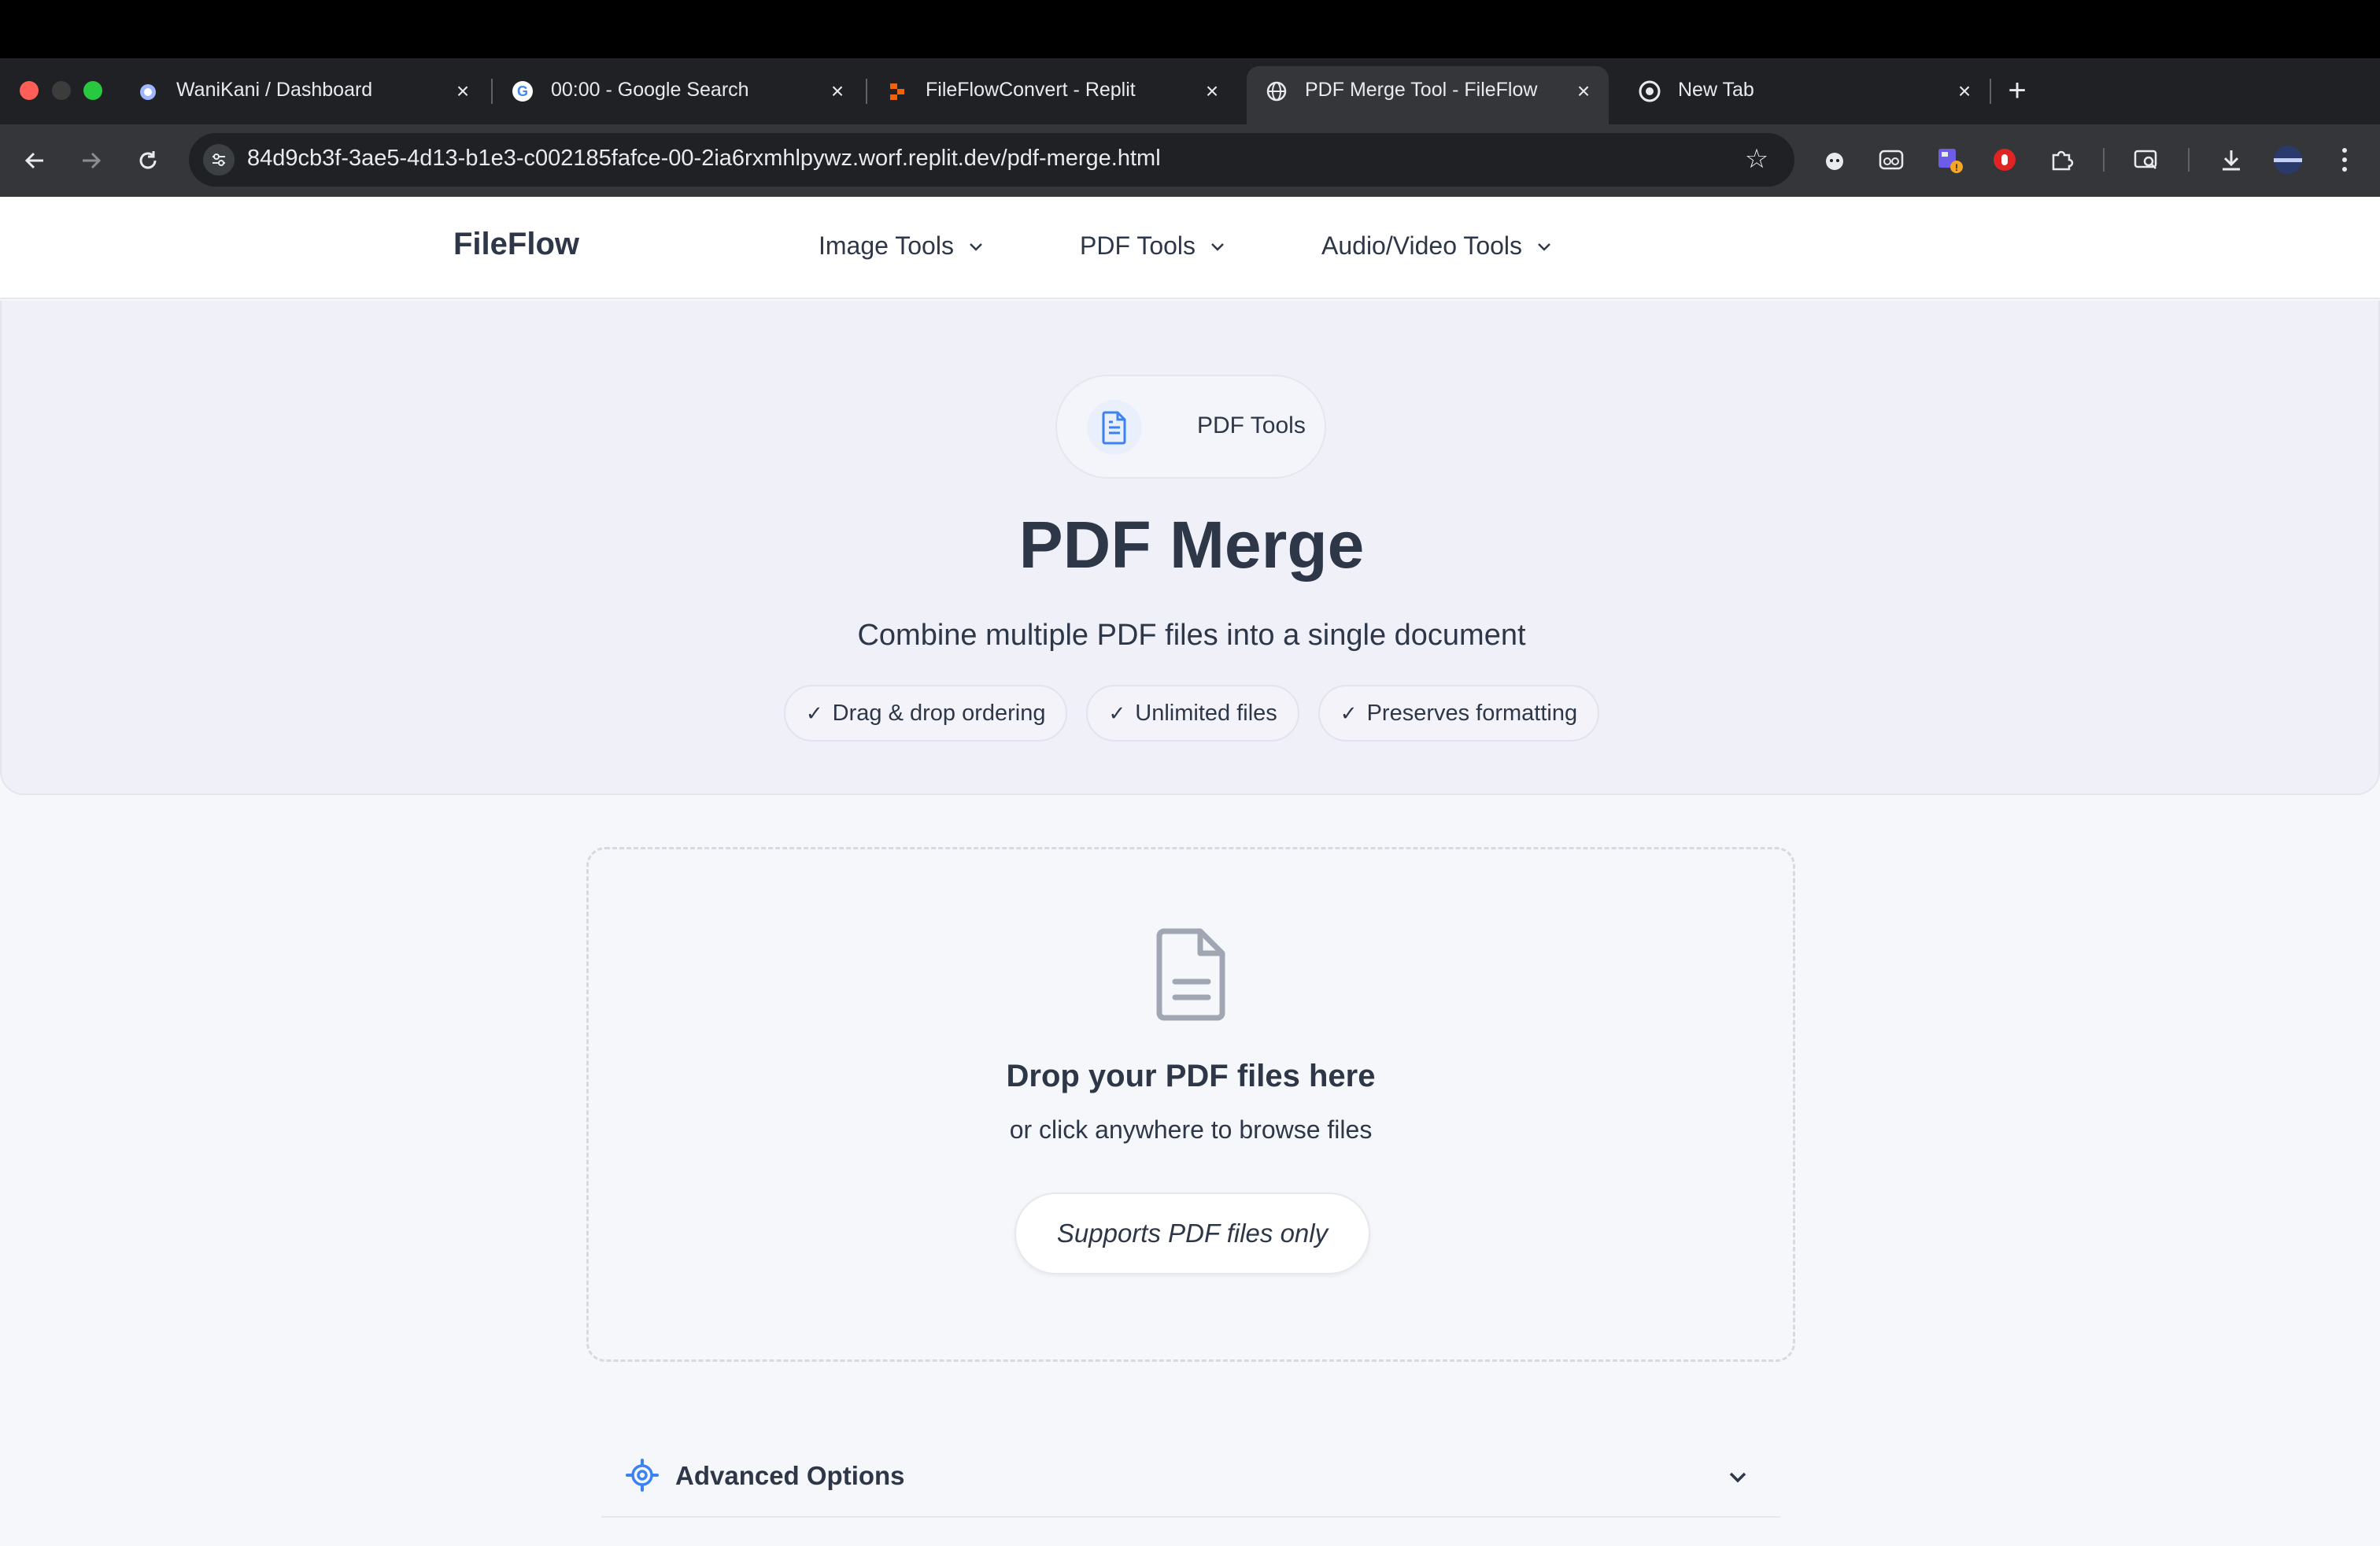  I want to click on new-tab-button: +, so click(2017, 90).